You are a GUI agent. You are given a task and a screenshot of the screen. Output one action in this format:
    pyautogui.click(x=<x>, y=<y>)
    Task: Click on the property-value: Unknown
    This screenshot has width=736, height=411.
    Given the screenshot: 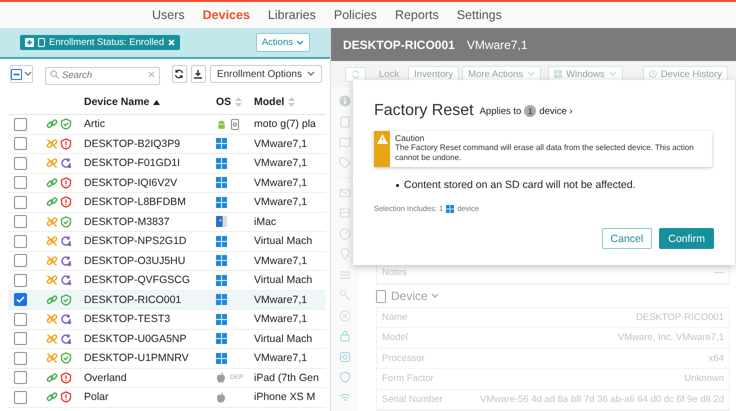 What is the action you would take?
    pyautogui.click(x=704, y=378)
    